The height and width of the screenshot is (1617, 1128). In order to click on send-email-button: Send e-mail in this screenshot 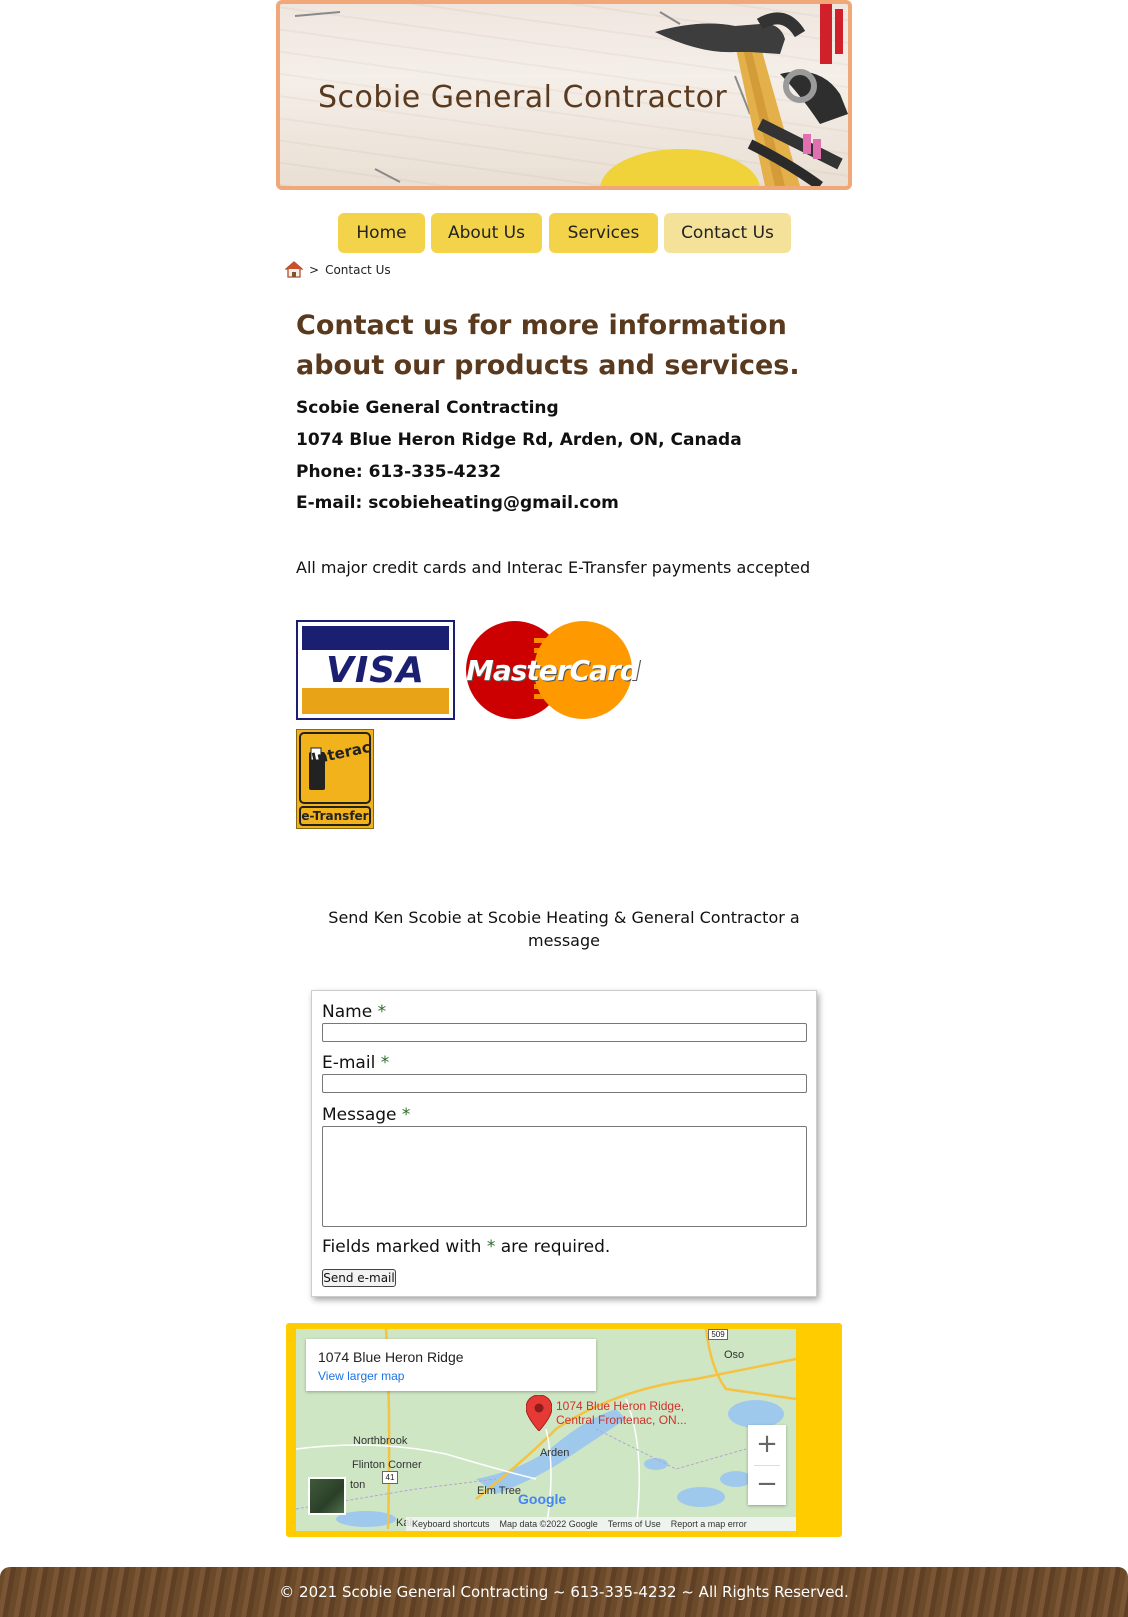, I will do `click(359, 1278)`.